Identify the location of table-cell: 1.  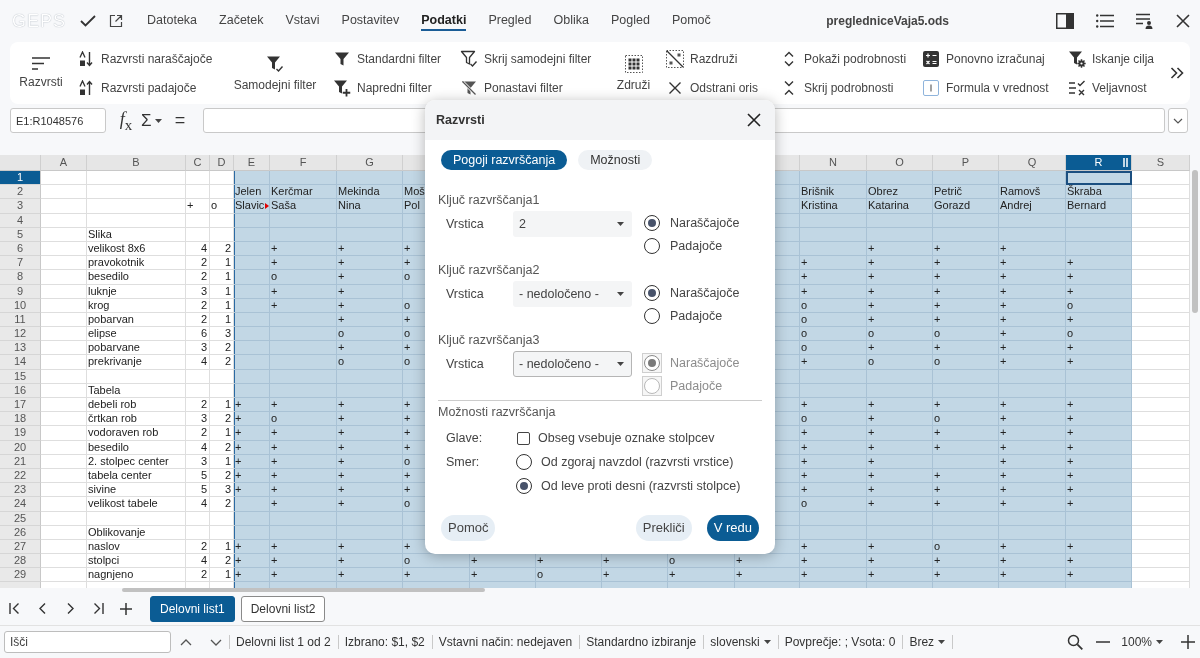
(222, 277).